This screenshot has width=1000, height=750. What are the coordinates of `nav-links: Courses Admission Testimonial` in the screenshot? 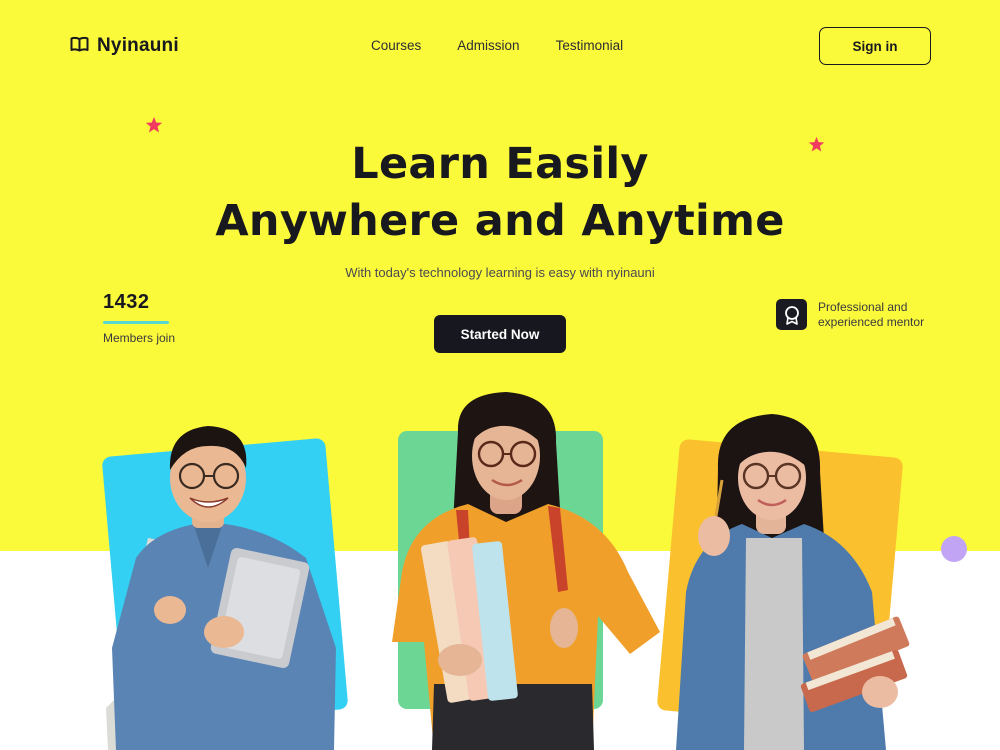 It's located at (497, 45).